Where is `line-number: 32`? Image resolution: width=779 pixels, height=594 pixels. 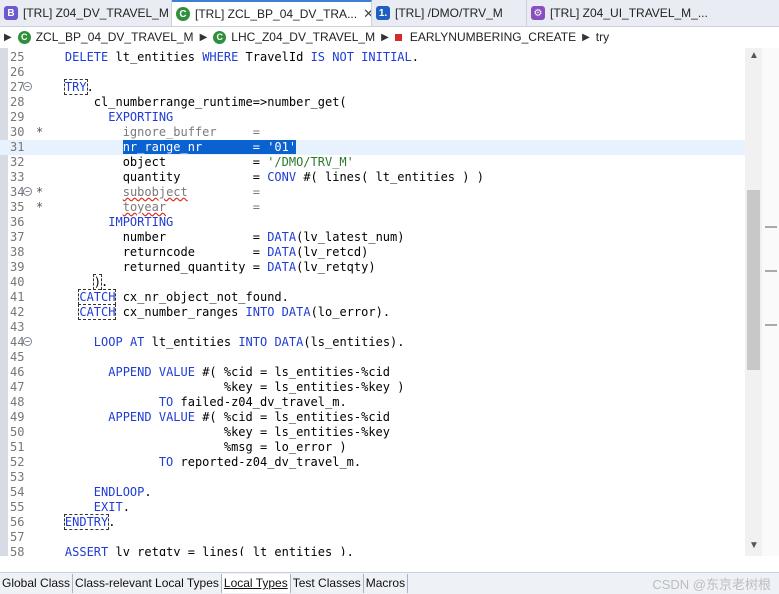
line-number: 32 is located at coordinates (17, 162).